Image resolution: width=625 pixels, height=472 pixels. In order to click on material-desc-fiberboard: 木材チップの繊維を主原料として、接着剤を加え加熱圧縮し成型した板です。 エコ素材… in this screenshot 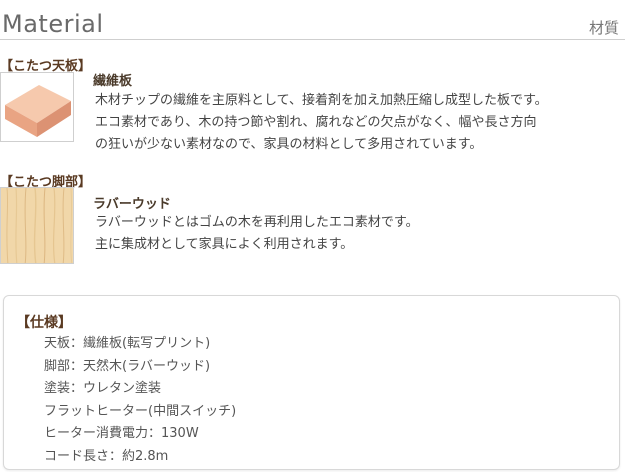, I will do `click(321, 122)`.